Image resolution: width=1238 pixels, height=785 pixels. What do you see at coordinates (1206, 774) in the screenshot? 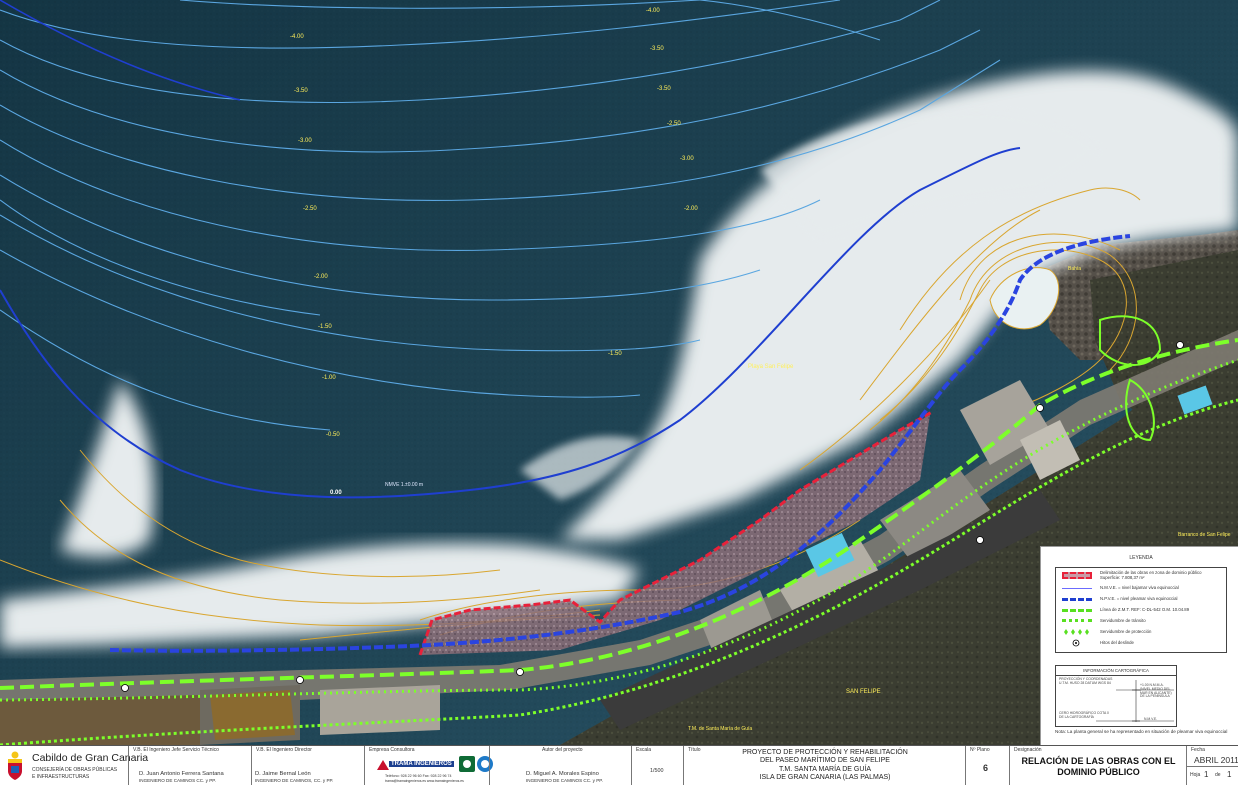
I see `hoja-num: 1` at bounding box center [1206, 774].